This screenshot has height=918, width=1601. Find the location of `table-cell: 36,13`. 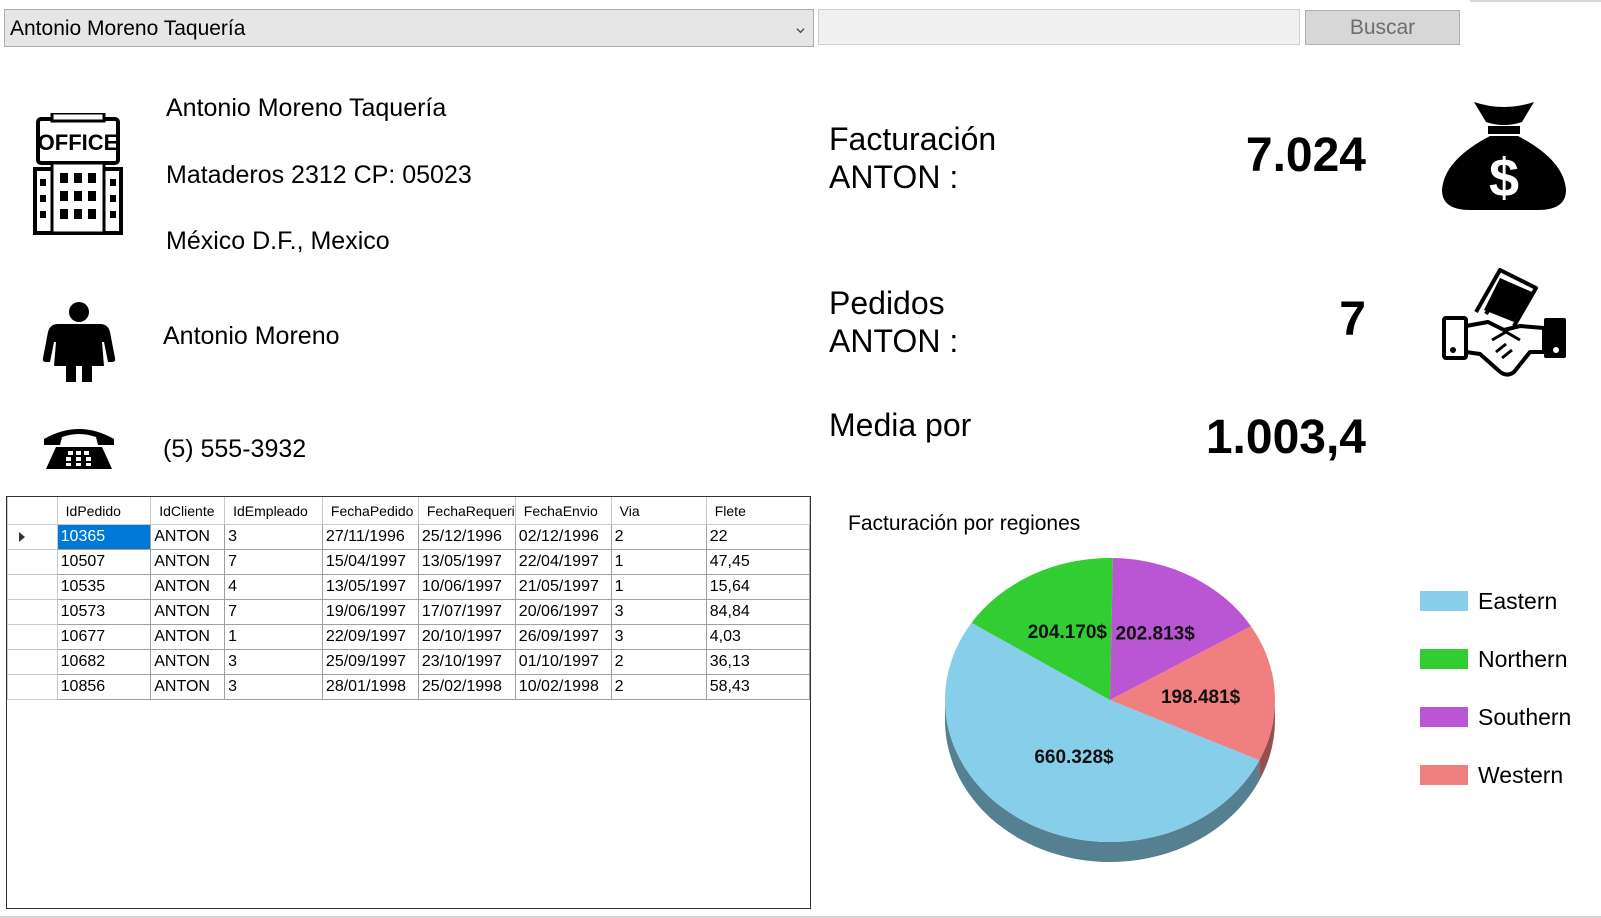

table-cell: 36,13 is located at coordinates (757, 662).